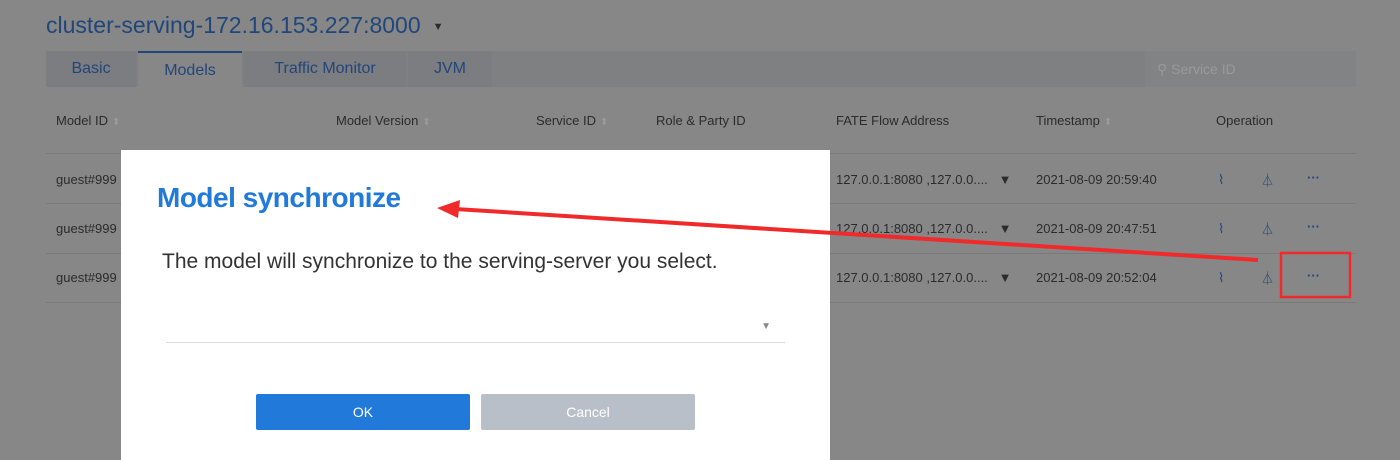  Describe the element at coordinates (448, 209) in the screenshot. I see `annotation-arrowhead` at that location.